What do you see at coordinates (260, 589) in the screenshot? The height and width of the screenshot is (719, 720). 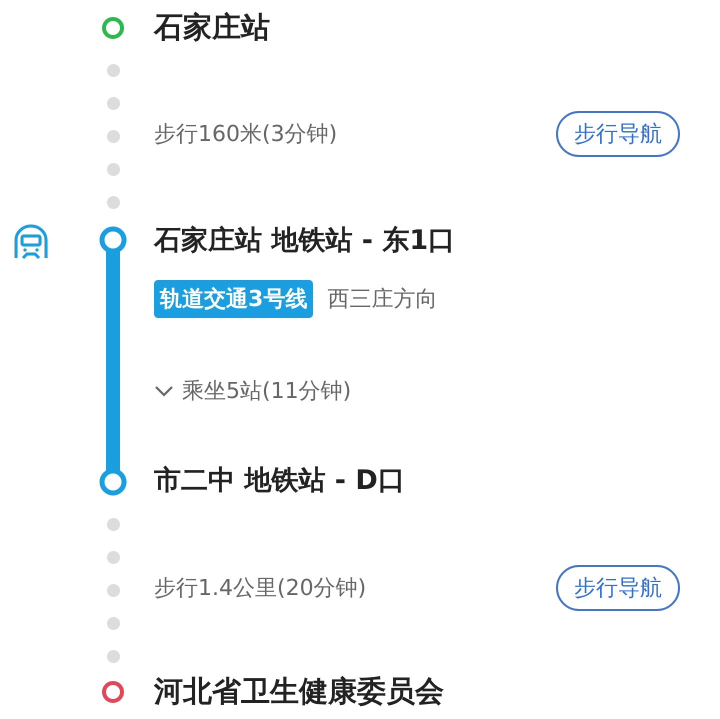 I see `walk-info: 步行1.4公里(20分钟)` at bounding box center [260, 589].